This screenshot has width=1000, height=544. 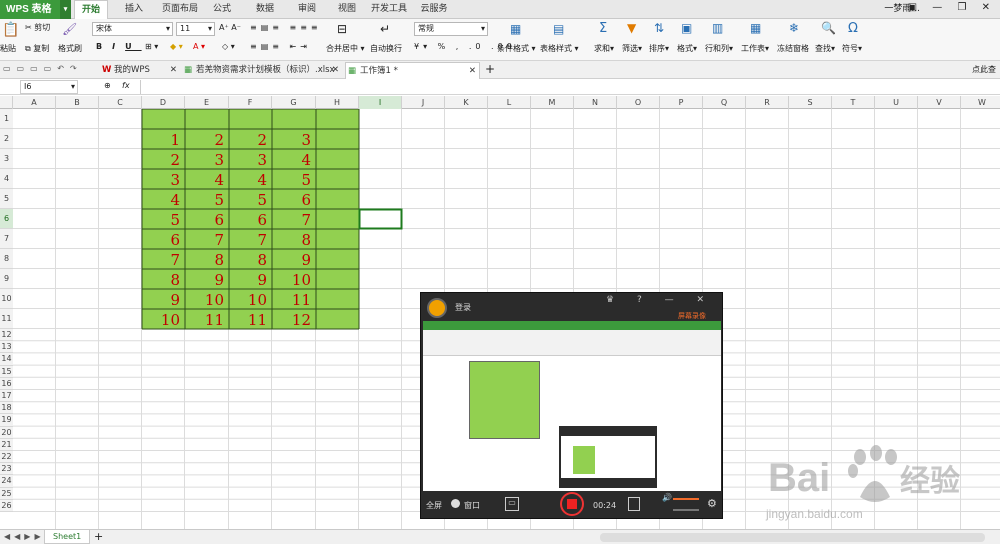 I want to click on row-header-10: 10, so click(x=6, y=299).